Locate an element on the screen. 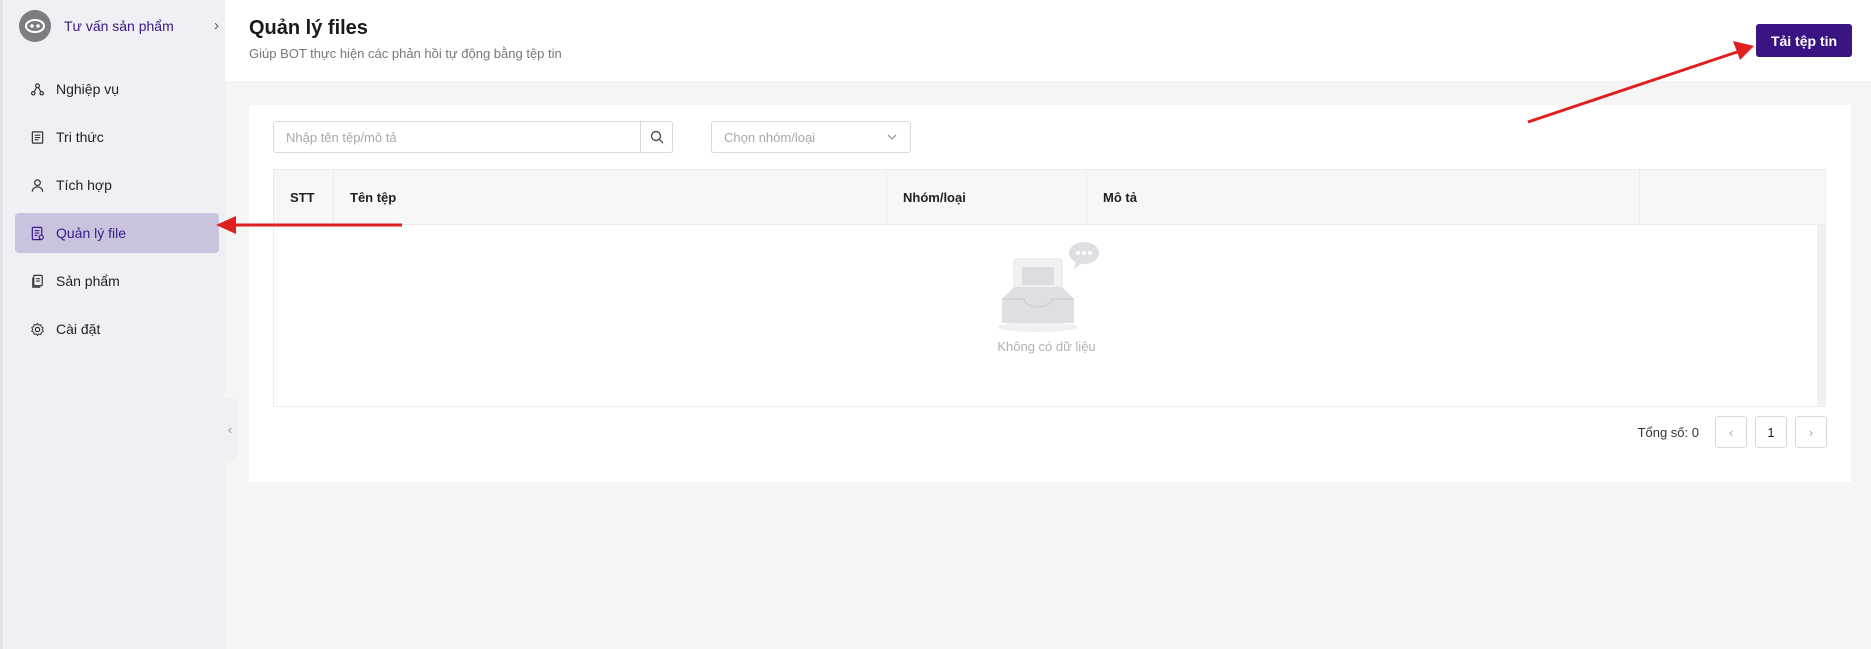 Image resolution: width=1871 pixels, height=649 pixels. sidebar-item-tich-hop: Tích hợp is located at coordinates (117, 185).